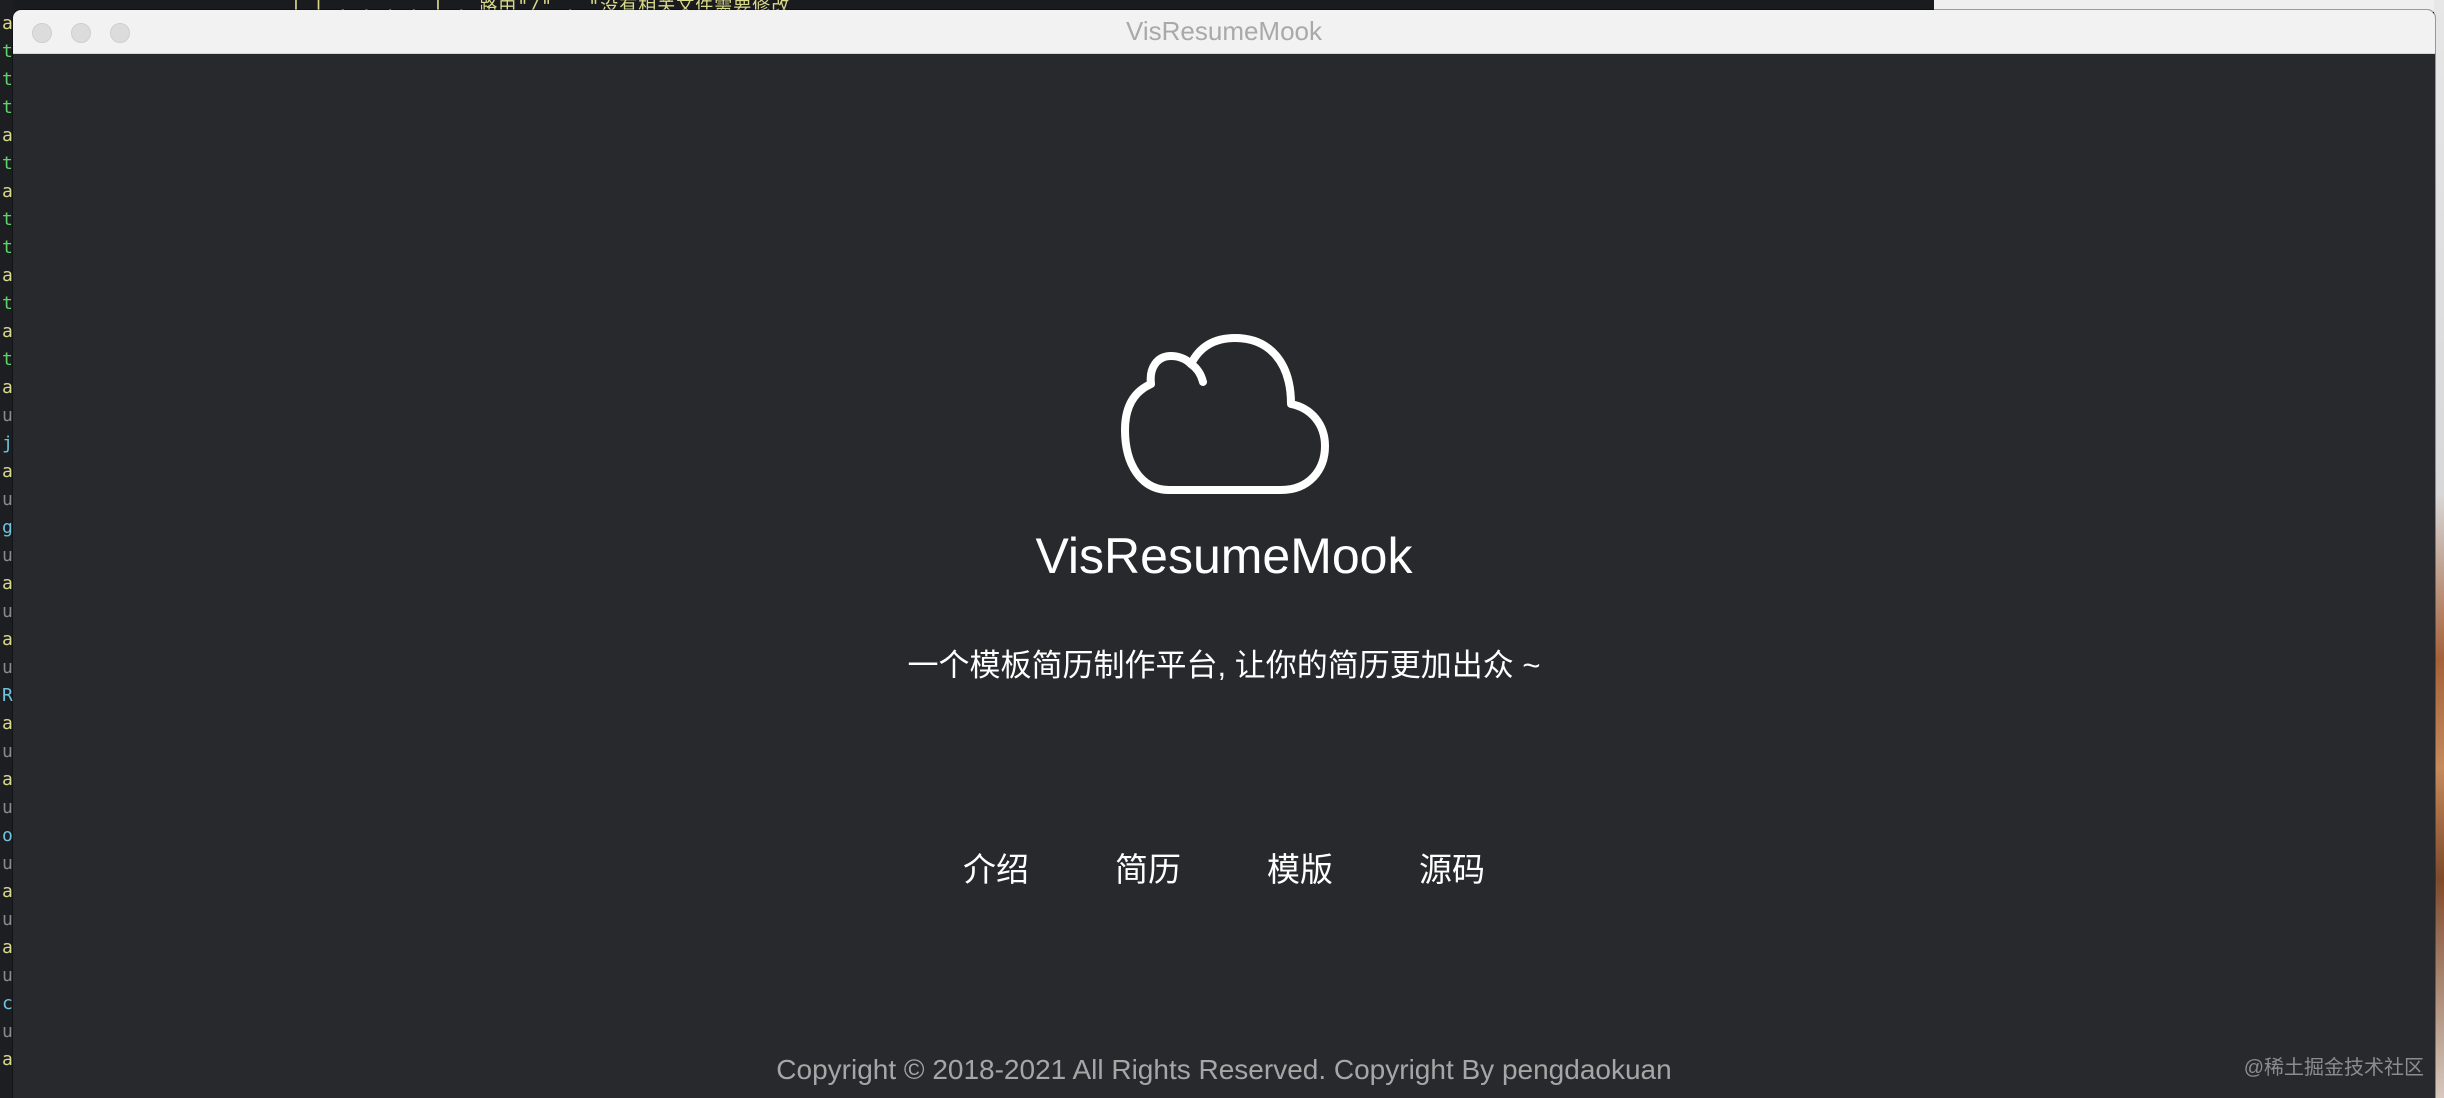 The width and height of the screenshot is (2444, 1098). I want to click on background-editor-gutter: atttatattatataujauguauauRauauouauaucua, so click(7, 549).